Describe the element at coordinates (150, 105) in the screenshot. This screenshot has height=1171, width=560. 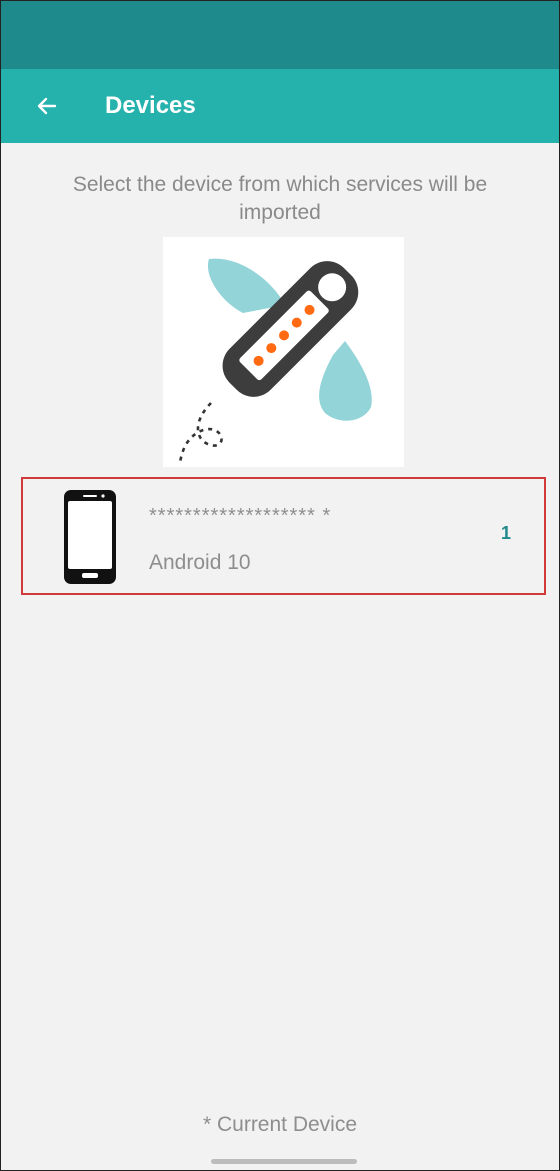
I see `page-title: Devices` at that location.